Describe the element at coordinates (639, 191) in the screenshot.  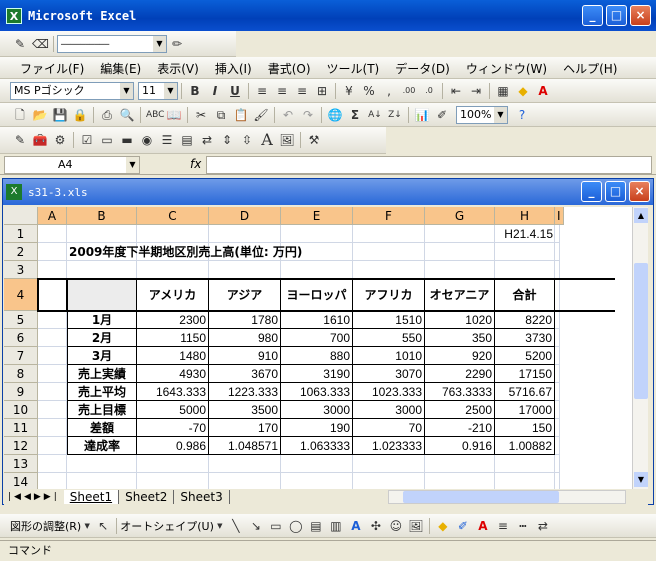
I see `workbook-close-button: ×` at that location.